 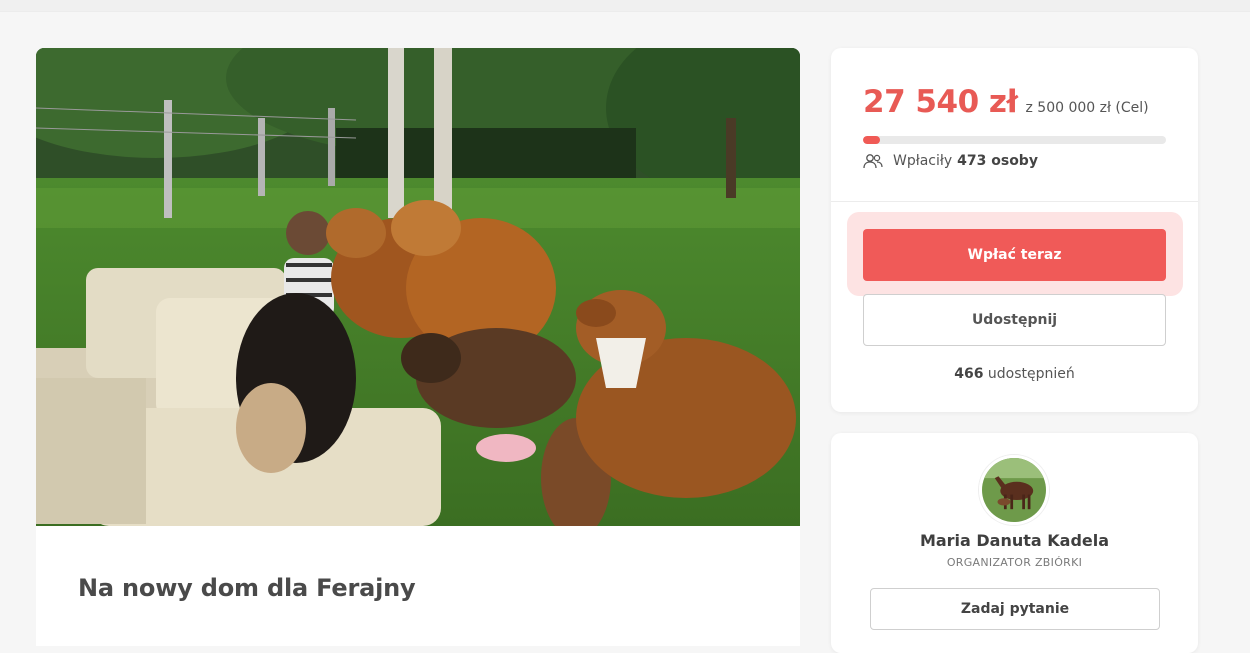 What do you see at coordinates (1014, 255) in the screenshot?
I see `donate-now-button: Wpłać teraz` at bounding box center [1014, 255].